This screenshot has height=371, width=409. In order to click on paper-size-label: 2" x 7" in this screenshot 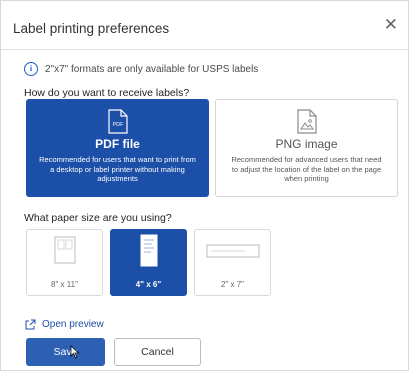, I will do `click(232, 284)`.